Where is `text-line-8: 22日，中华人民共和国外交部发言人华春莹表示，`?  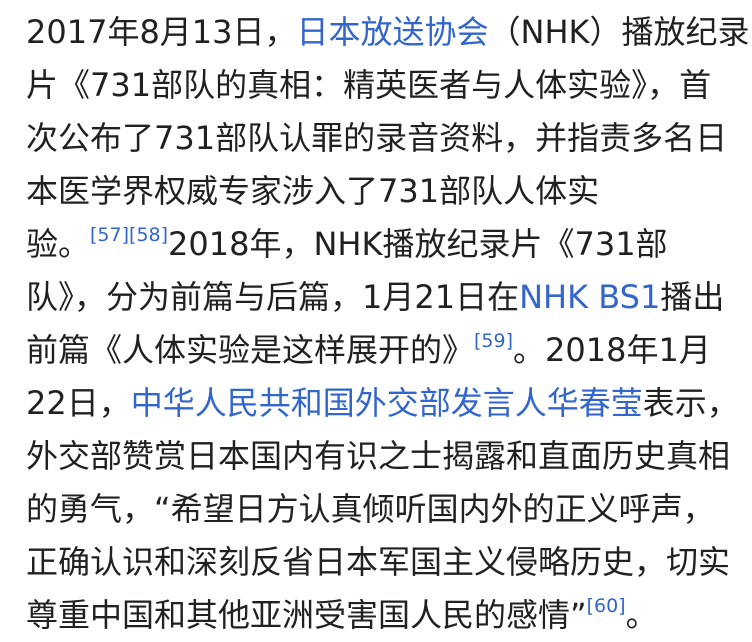
text-line-8: 22日，中华人民共和国外交部发言人华春莹表示， is located at coordinates (382, 403).